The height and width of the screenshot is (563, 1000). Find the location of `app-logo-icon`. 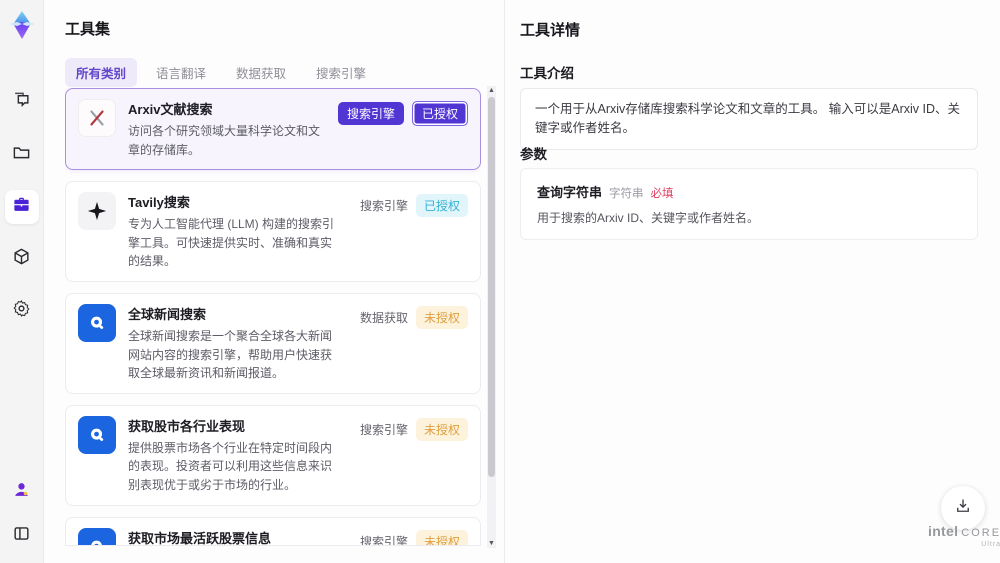

app-logo-icon is located at coordinates (22, 25).